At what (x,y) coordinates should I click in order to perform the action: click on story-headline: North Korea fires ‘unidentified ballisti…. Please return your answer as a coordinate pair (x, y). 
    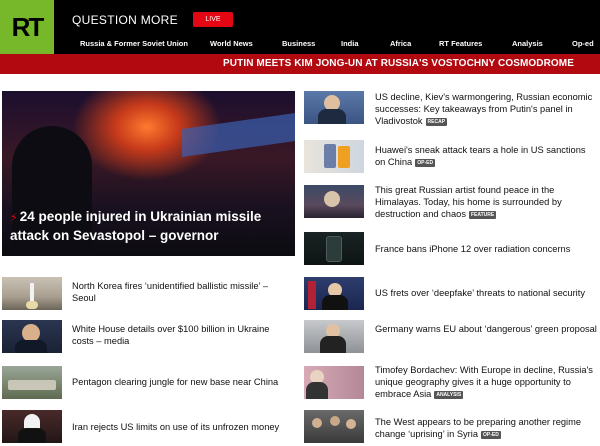
    Looking at the image, I should click on (182, 292).